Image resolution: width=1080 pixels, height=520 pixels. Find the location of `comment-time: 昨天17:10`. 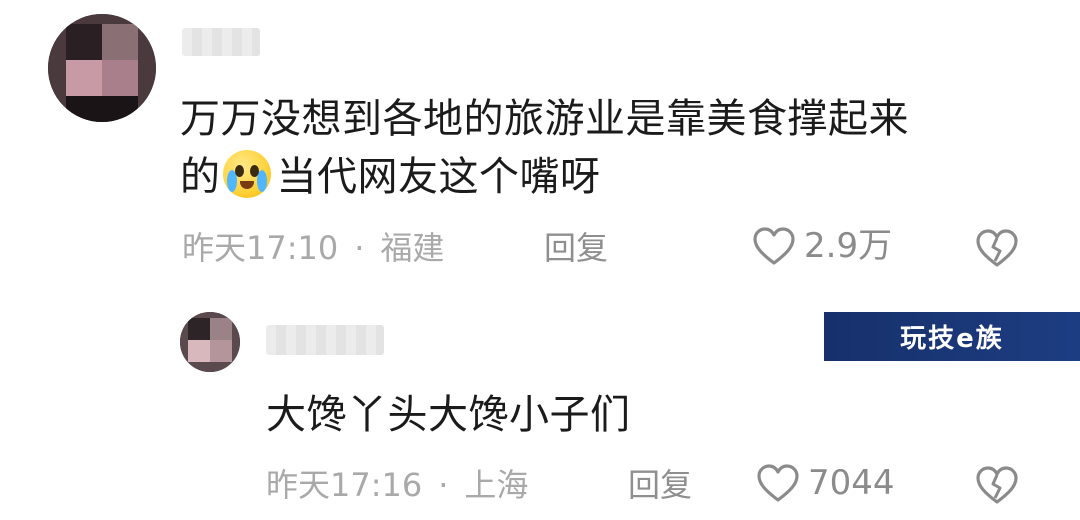

comment-time: 昨天17:10 is located at coordinates (260, 248).